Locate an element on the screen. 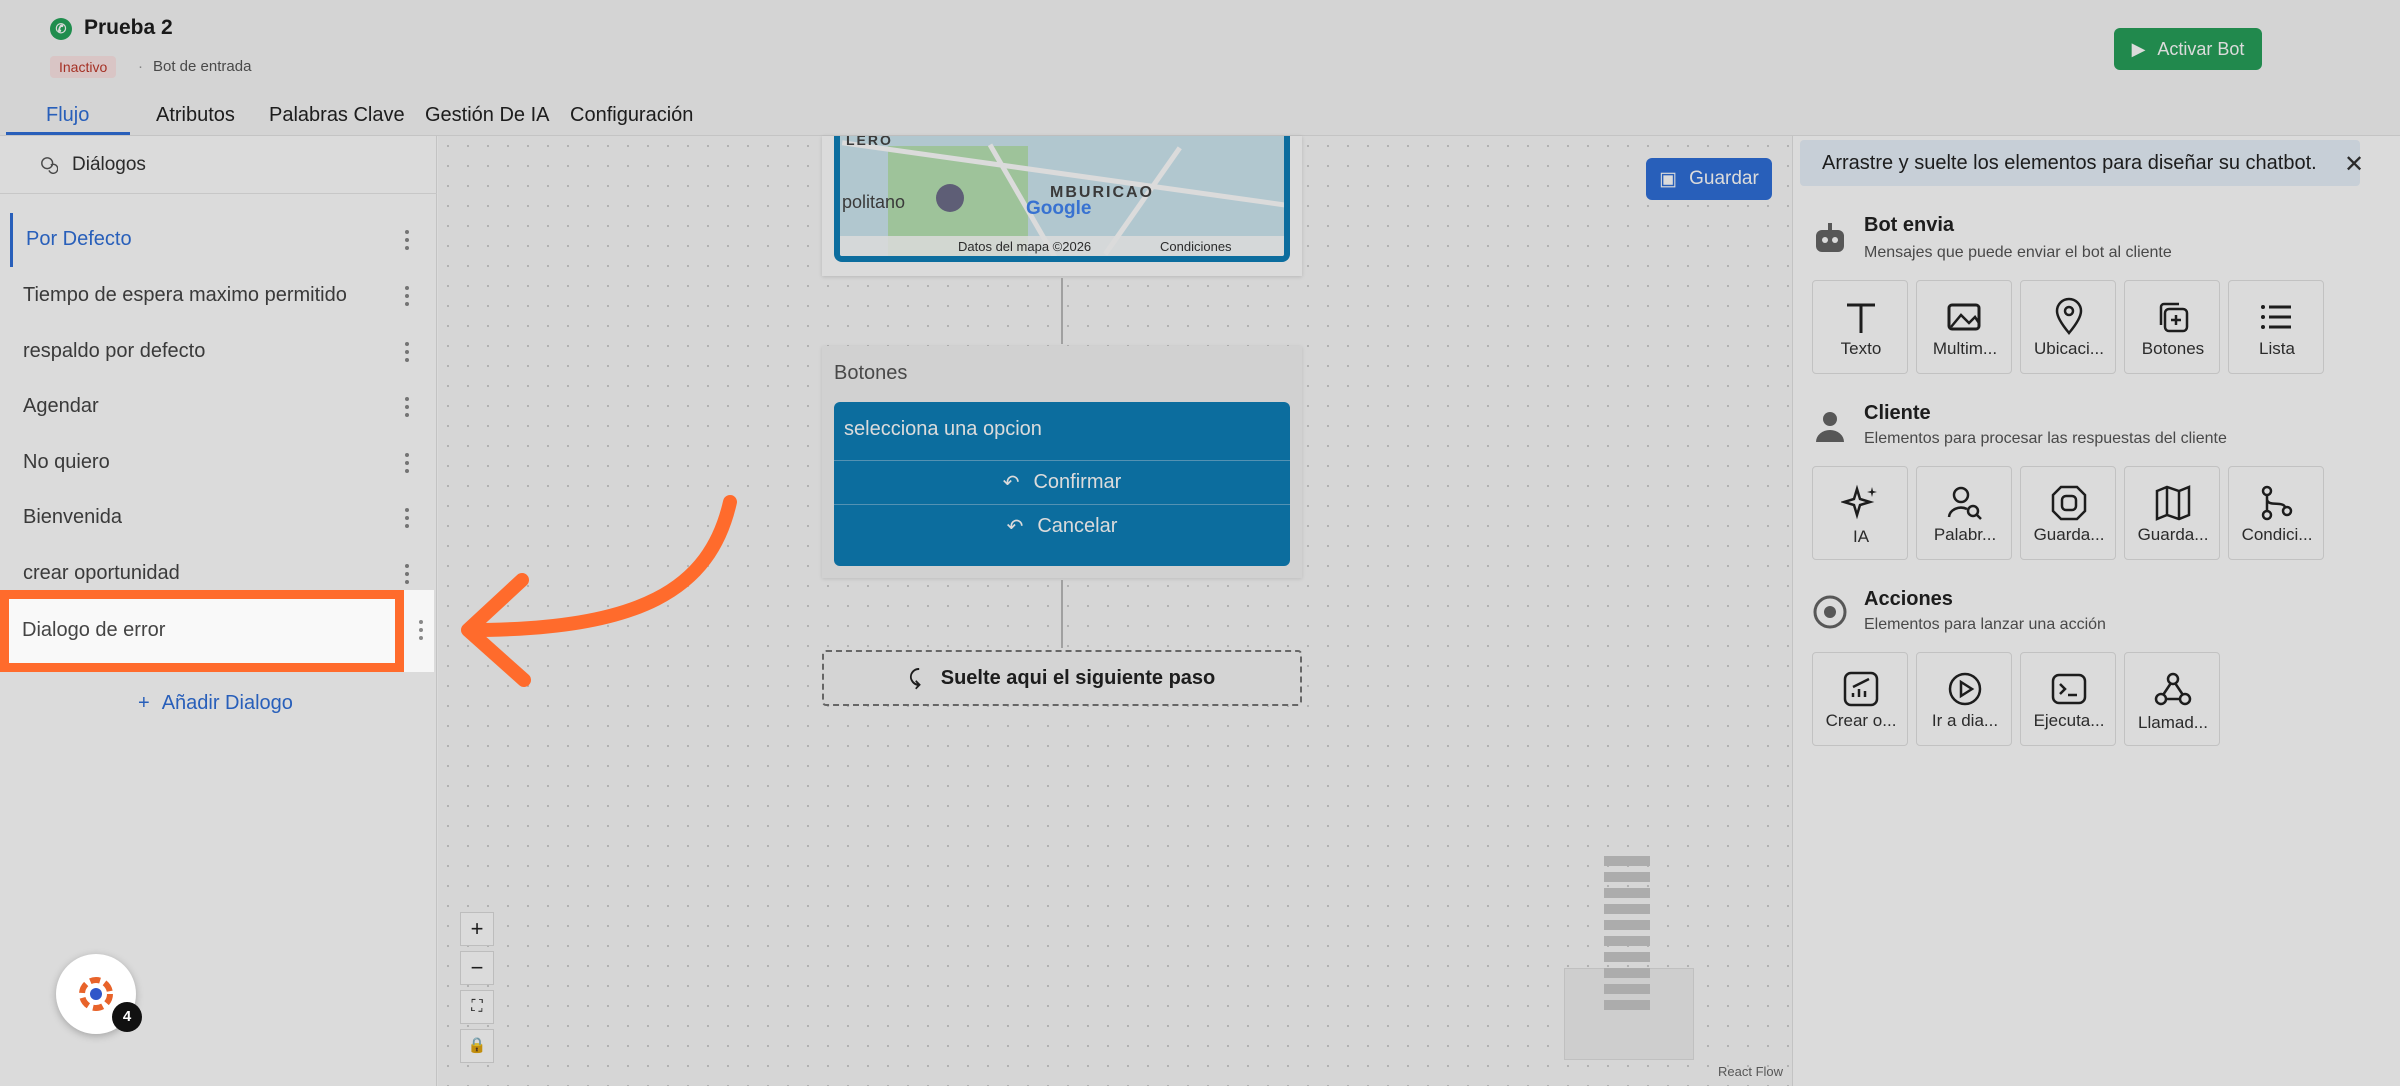 The image size is (2400, 1086). save-button: ▣ Guardar is located at coordinates (1709, 179).